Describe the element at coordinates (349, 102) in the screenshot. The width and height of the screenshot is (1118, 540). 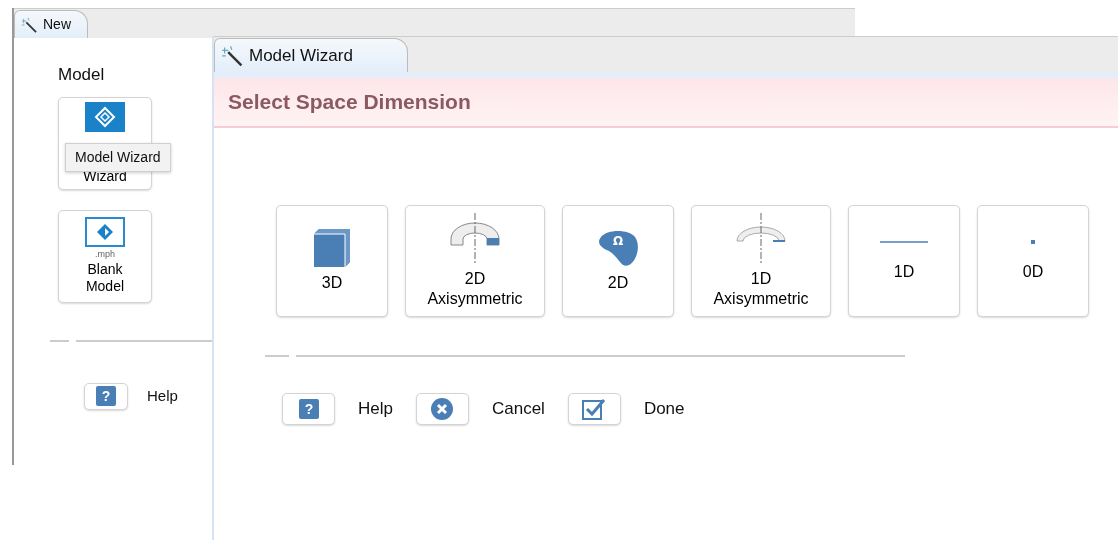
I see `page-heading: Select Space Dimension` at that location.